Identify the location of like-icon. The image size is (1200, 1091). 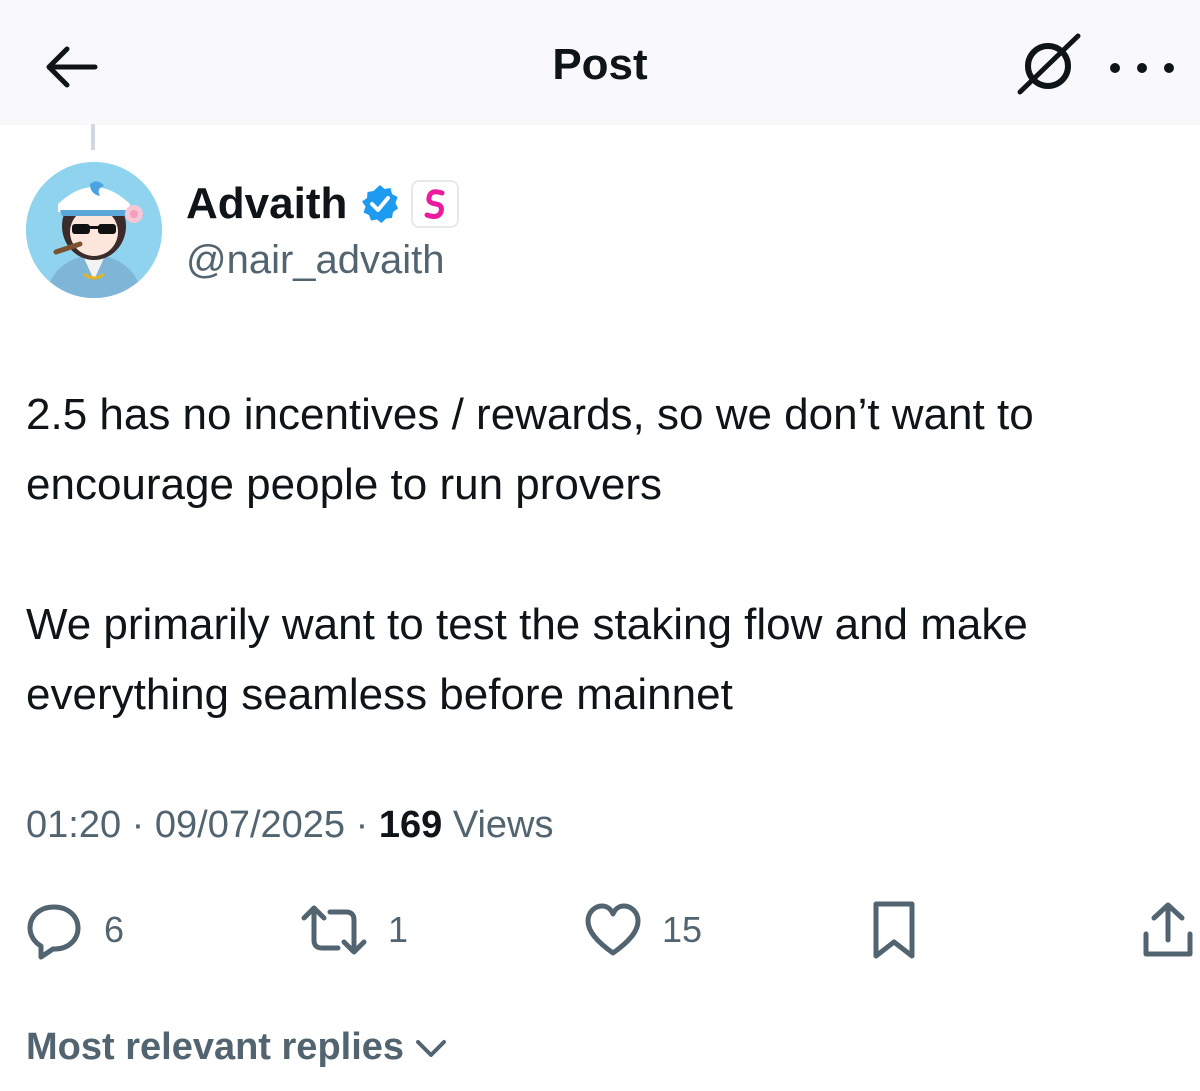
(613, 929).